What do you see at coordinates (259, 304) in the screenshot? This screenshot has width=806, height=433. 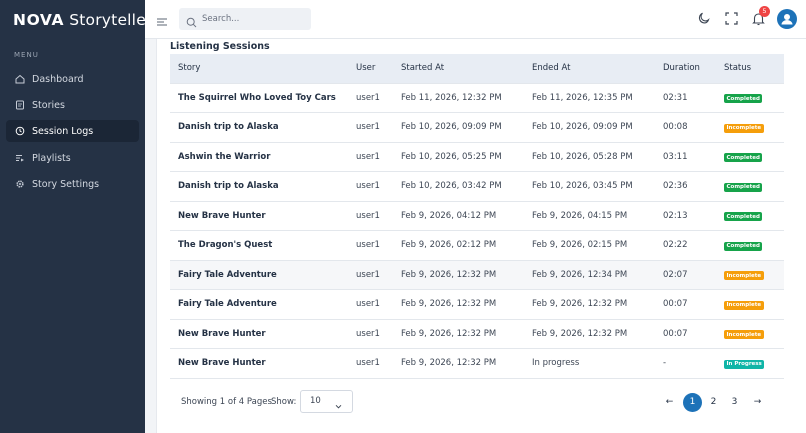 I see `cell-story: Fairy Tale Adventure` at bounding box center [259, 304].